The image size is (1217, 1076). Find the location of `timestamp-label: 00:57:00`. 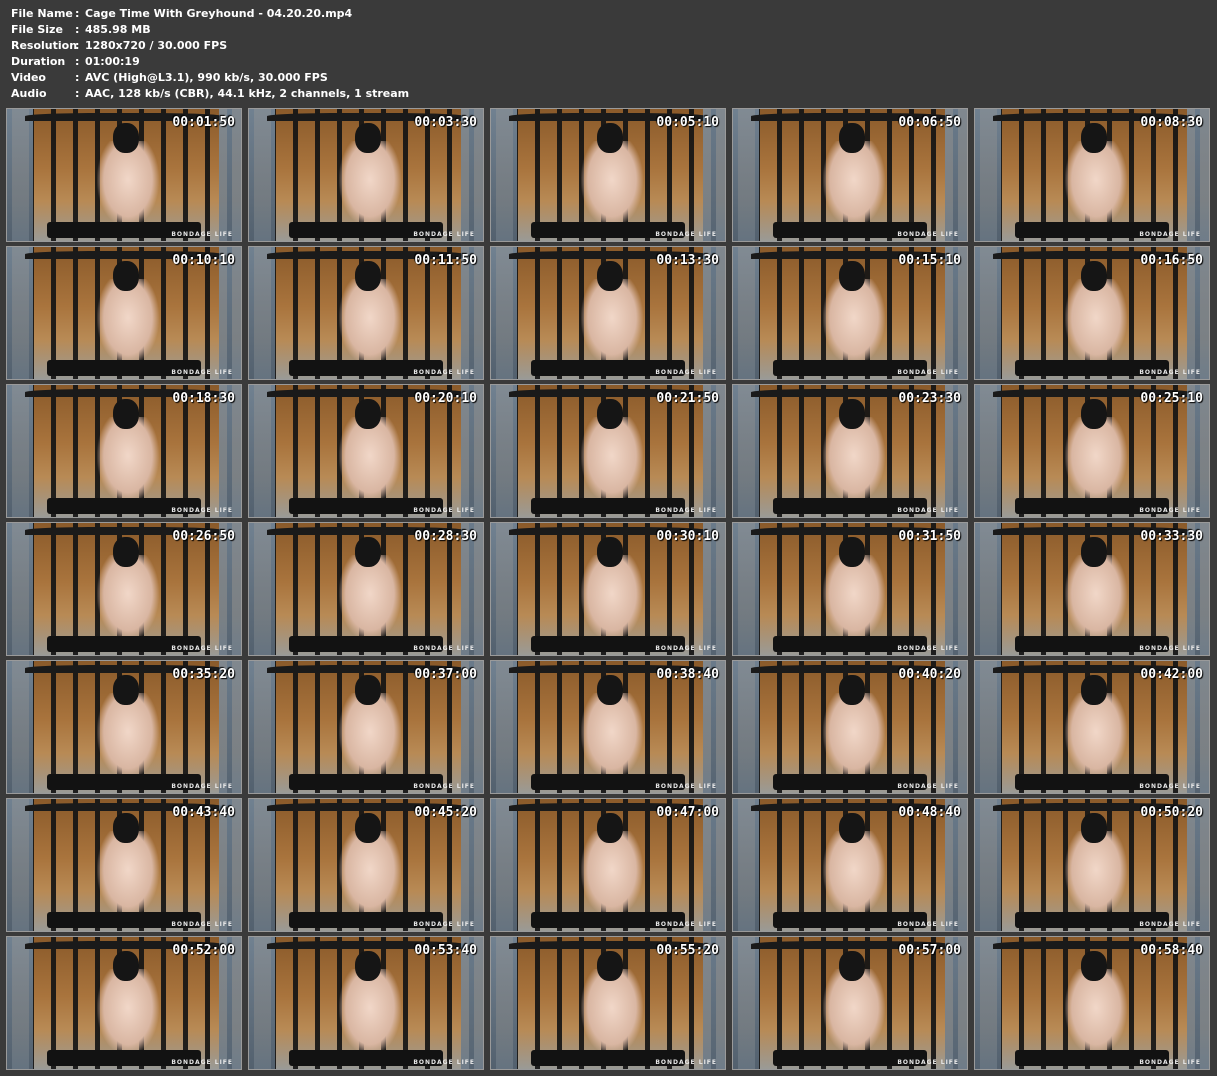

timestamp-label: 00:57:00 is located at coordinates (929, 950).